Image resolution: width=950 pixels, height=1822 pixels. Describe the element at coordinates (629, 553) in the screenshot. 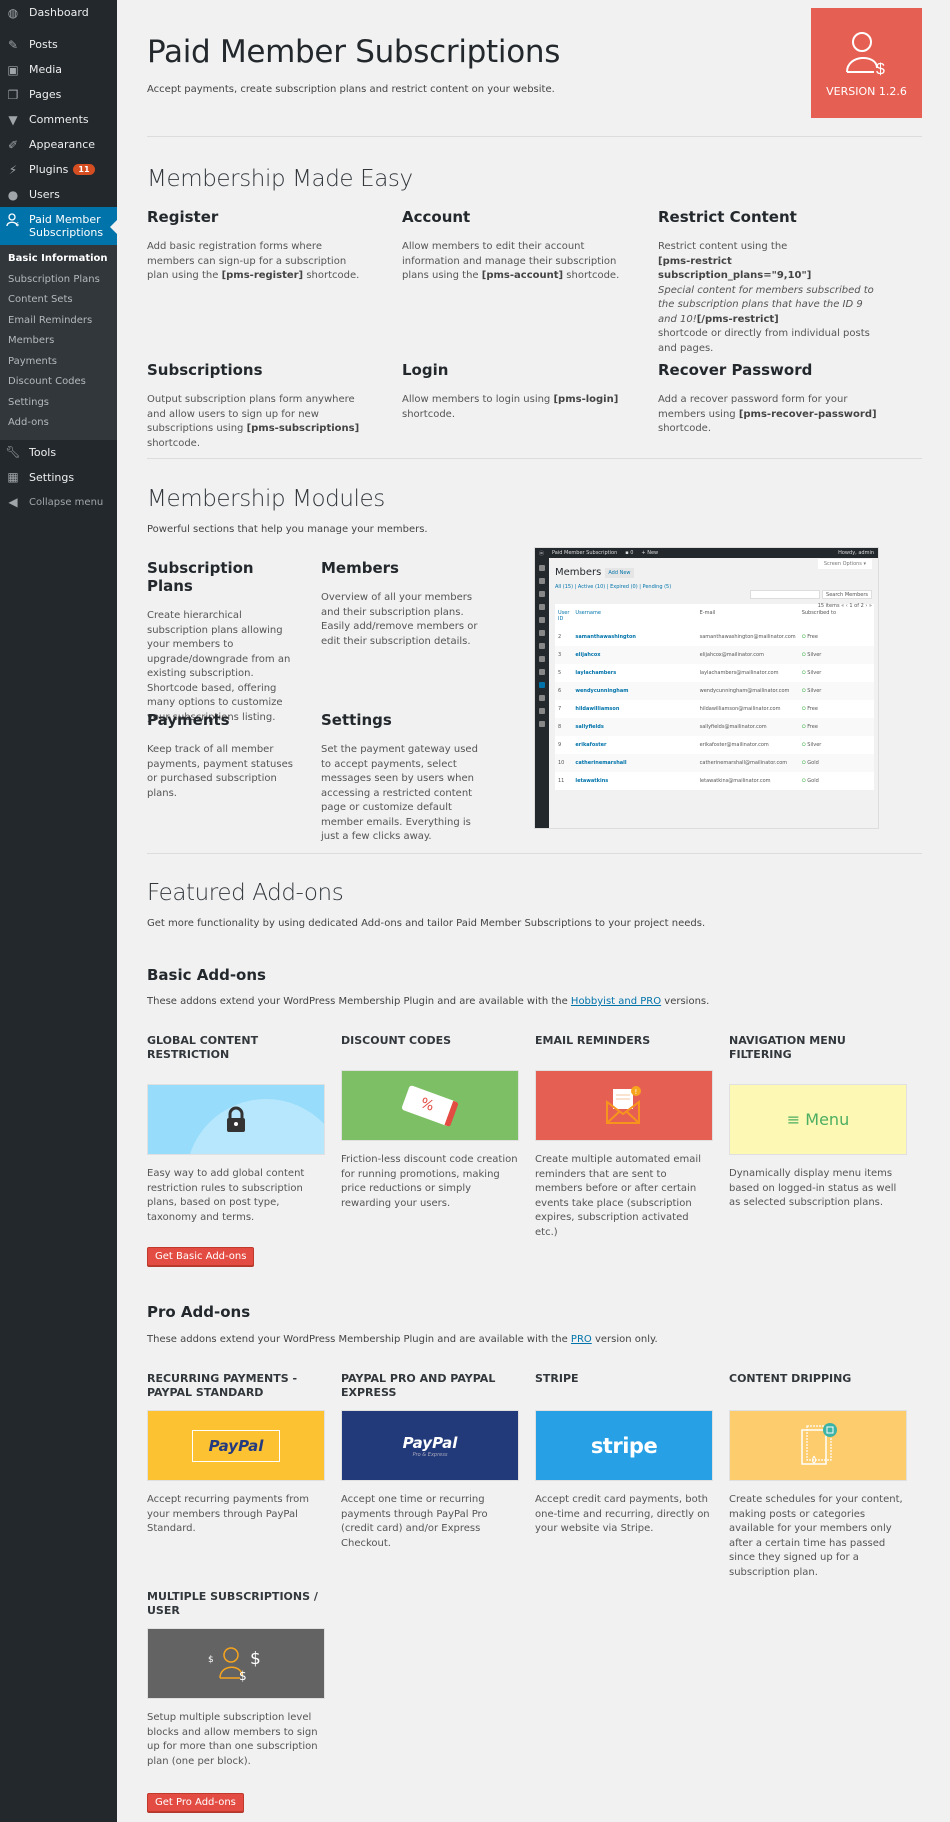

I see `comment-icon: ▪ 0` at that location.